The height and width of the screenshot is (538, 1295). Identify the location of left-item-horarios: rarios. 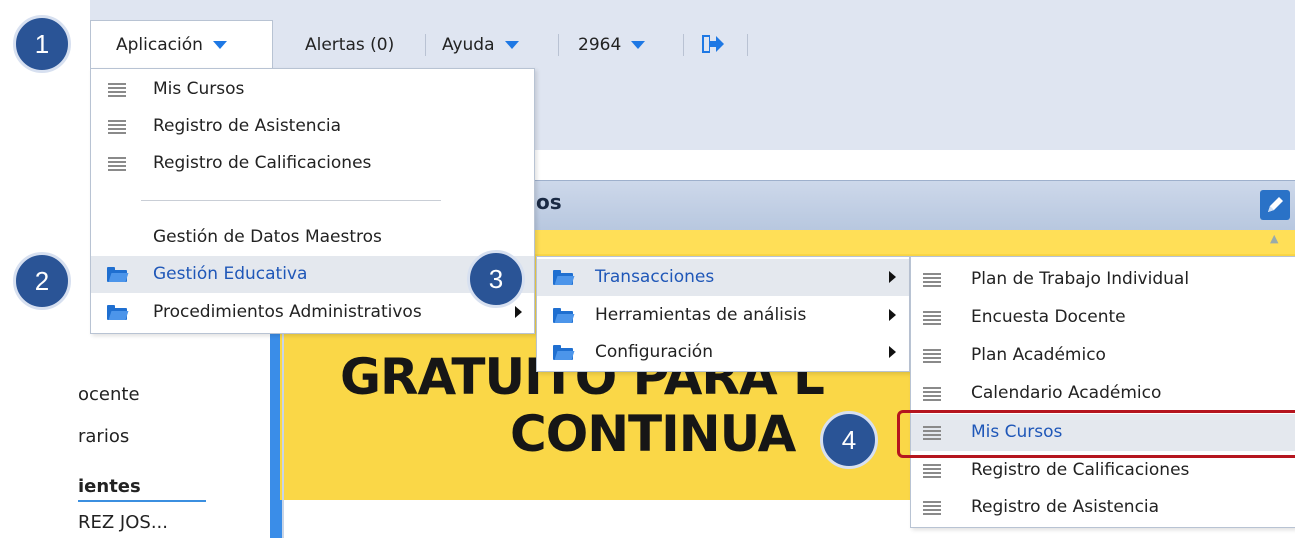
(103, 436).